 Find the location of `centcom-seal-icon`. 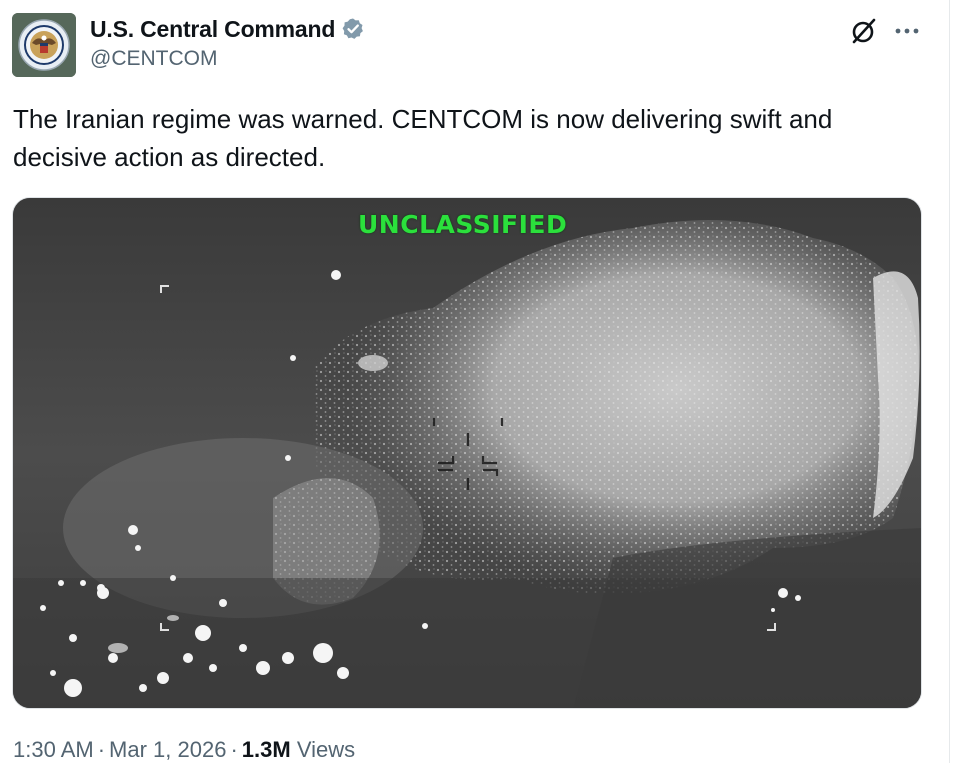

centcom-seal-icon is located at coordinates (44, 45).